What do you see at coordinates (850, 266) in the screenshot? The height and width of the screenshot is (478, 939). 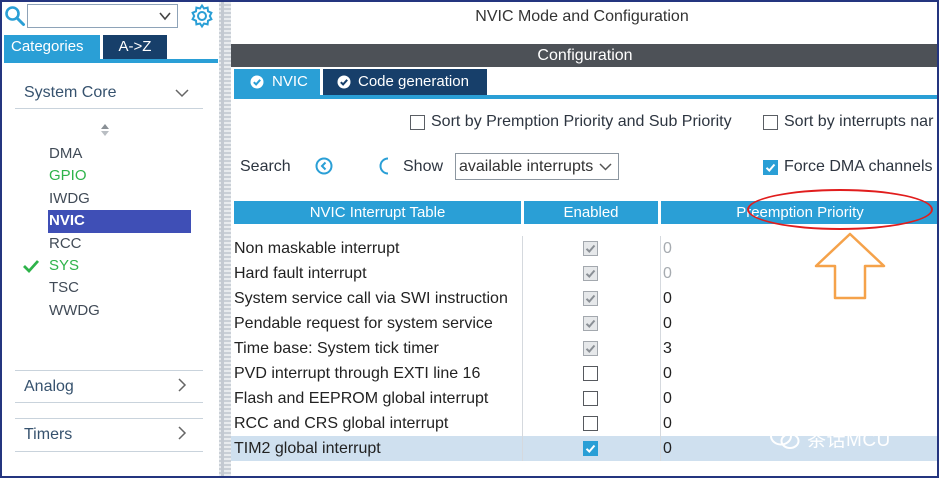 I see `arrow-up-icon` at bounding box center [850, 266].